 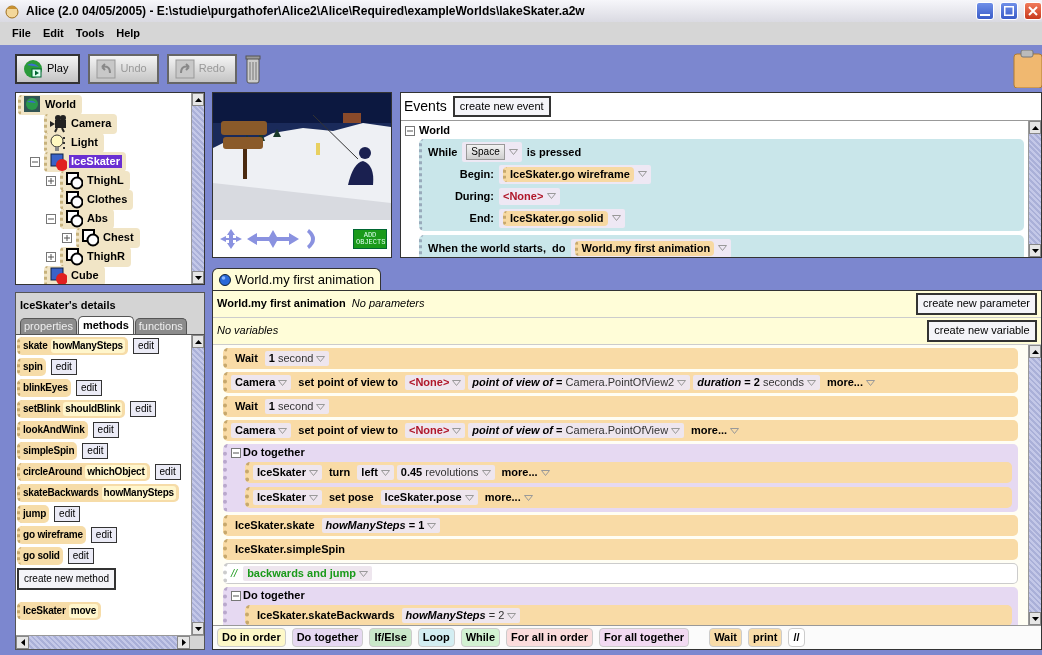 What do you see at coordinates (765, 637) in the screenshot?
I see `palette-tile: print` at bounding box center [765, 637].